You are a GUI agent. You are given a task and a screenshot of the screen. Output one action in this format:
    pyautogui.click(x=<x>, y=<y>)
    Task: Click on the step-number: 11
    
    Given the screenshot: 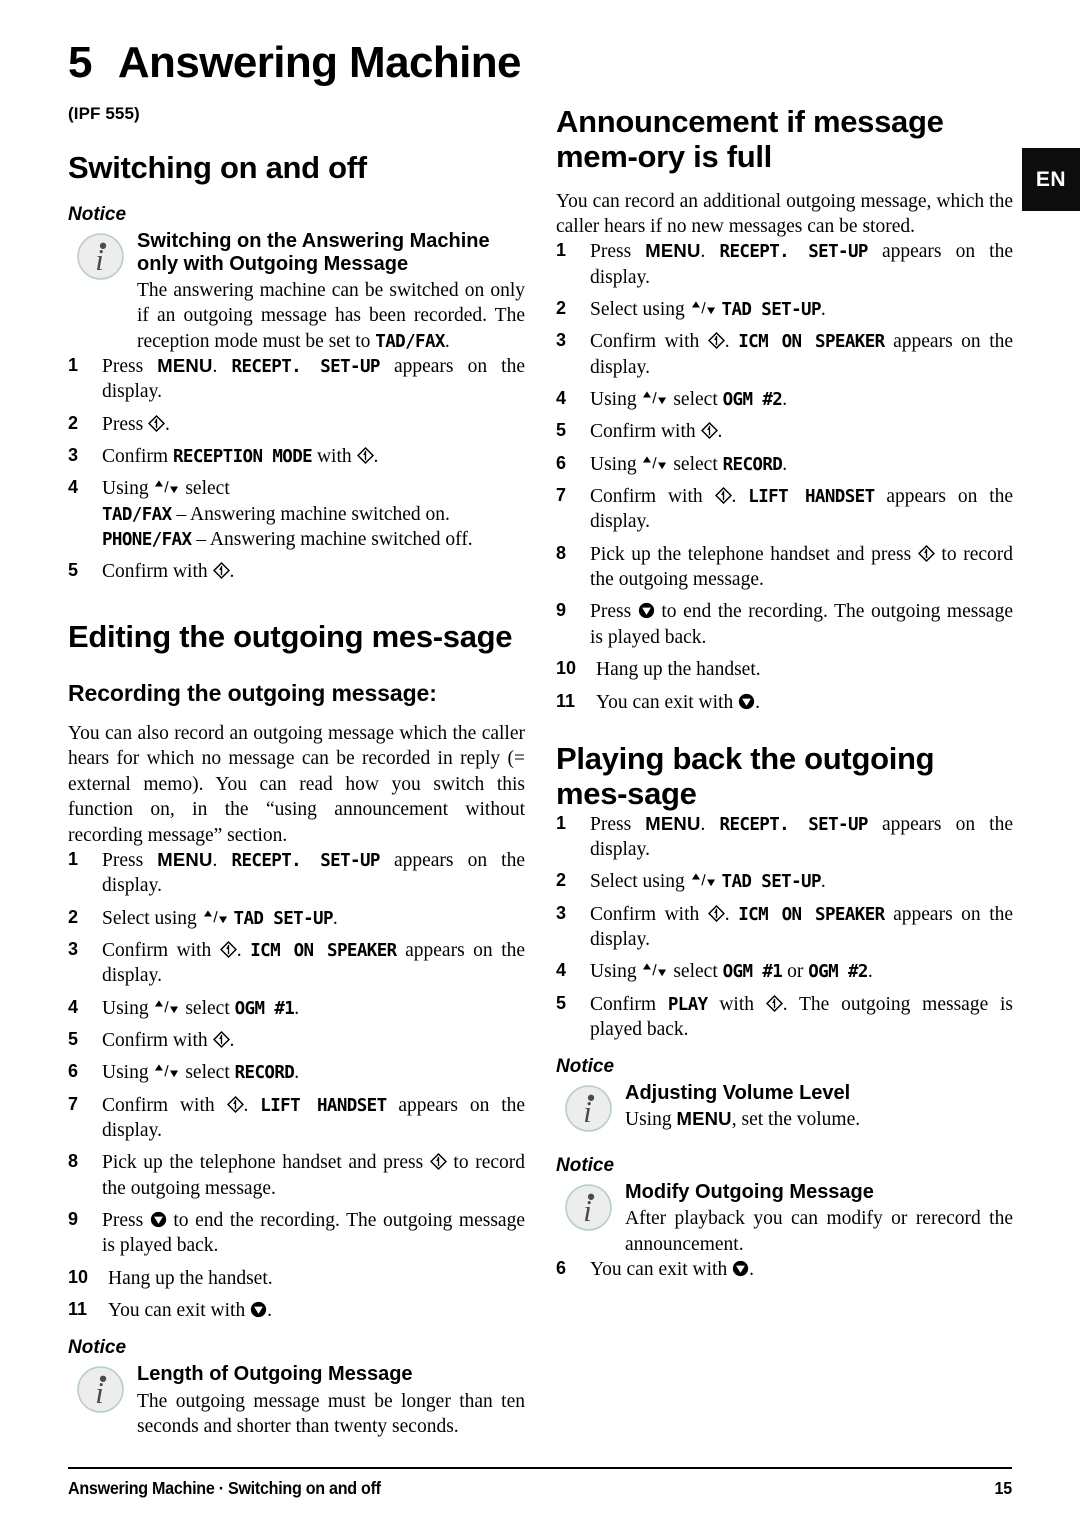 What is the action you would take?
    pyautogui.click(x=566, y=700)
    